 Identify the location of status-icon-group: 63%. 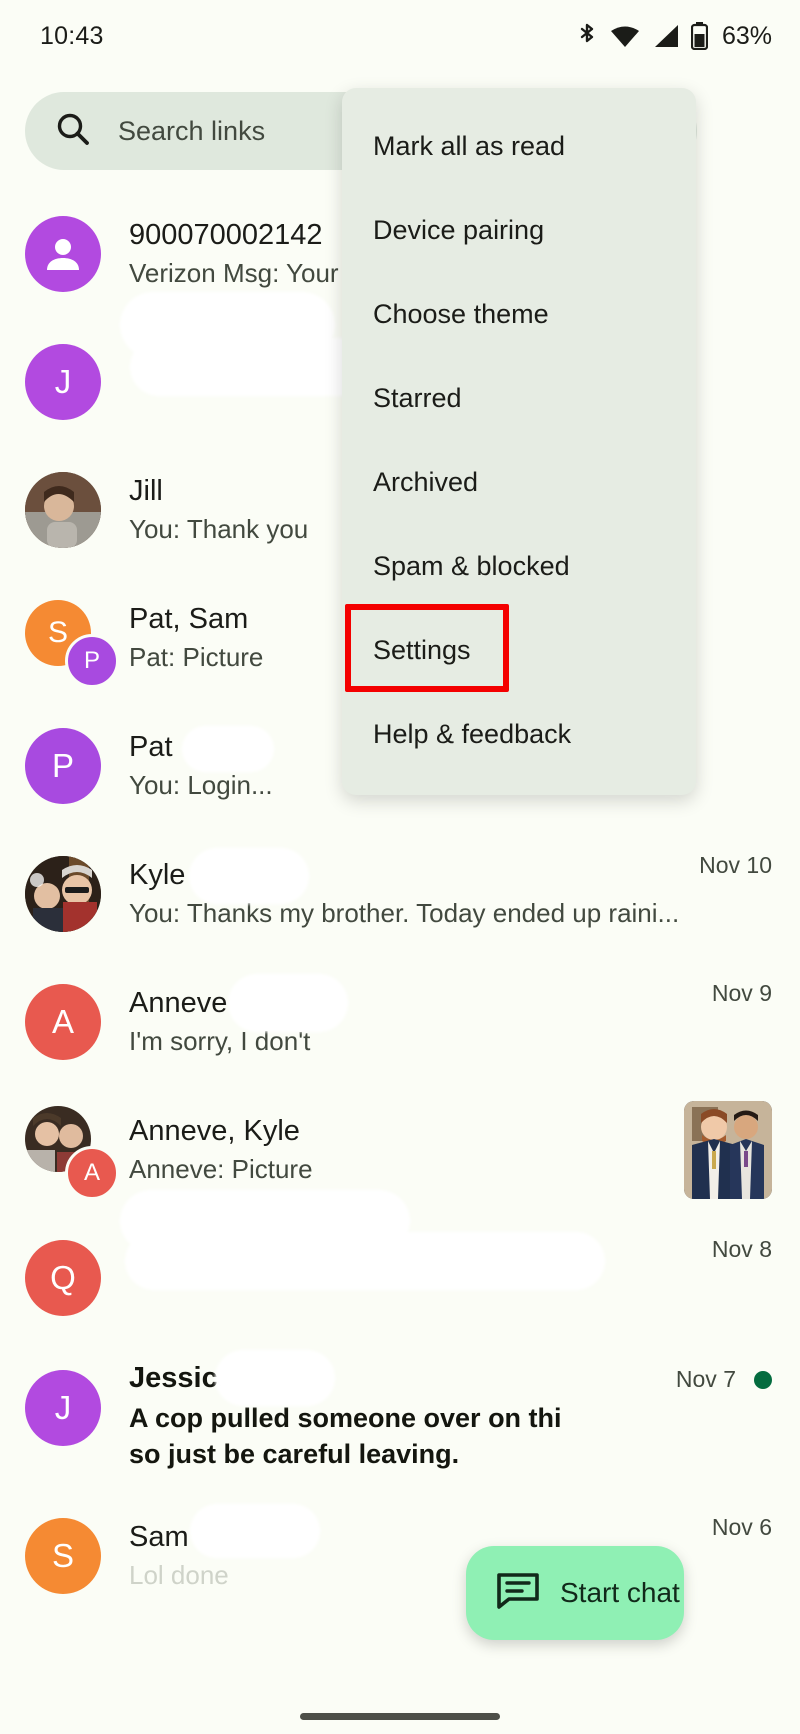
(674, 36).